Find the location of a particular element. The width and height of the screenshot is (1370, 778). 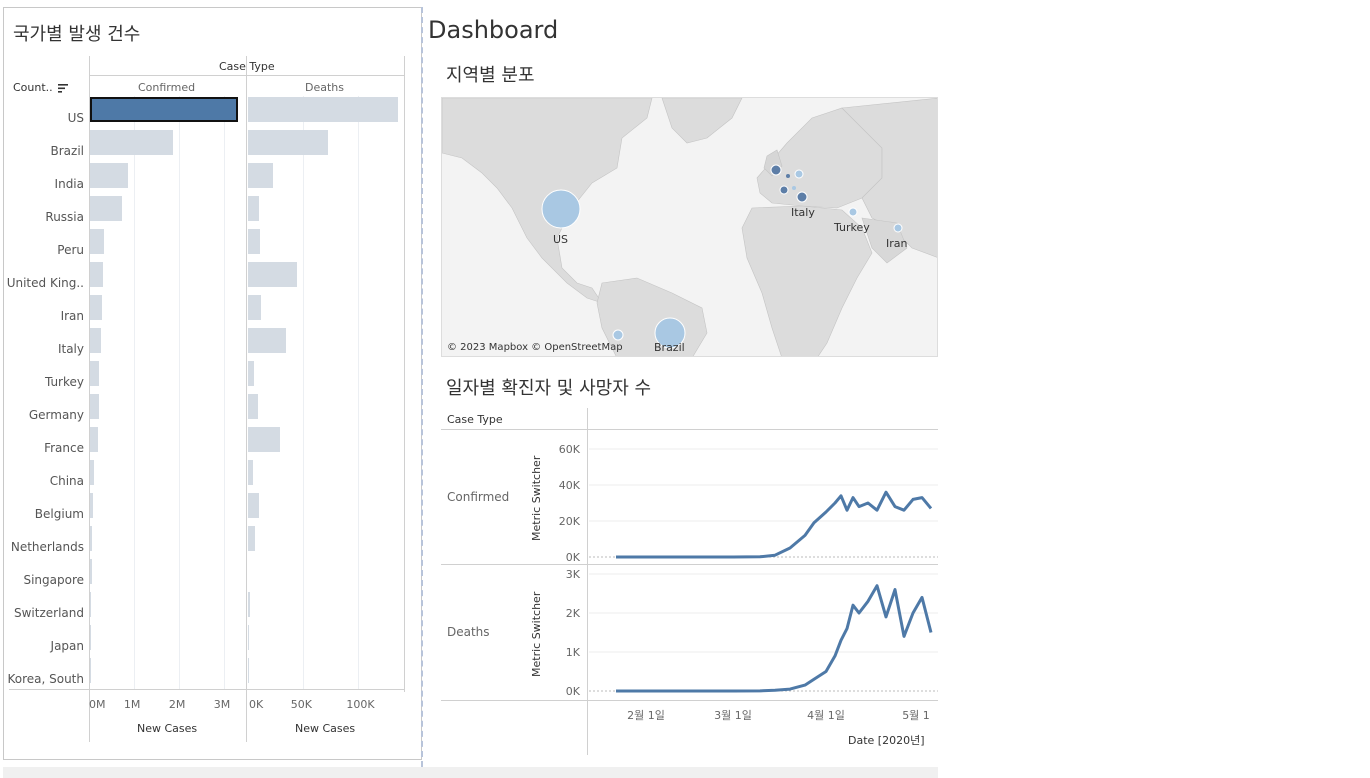

map-section-title: 지역별 분포 is located at coordinates (490, 75).